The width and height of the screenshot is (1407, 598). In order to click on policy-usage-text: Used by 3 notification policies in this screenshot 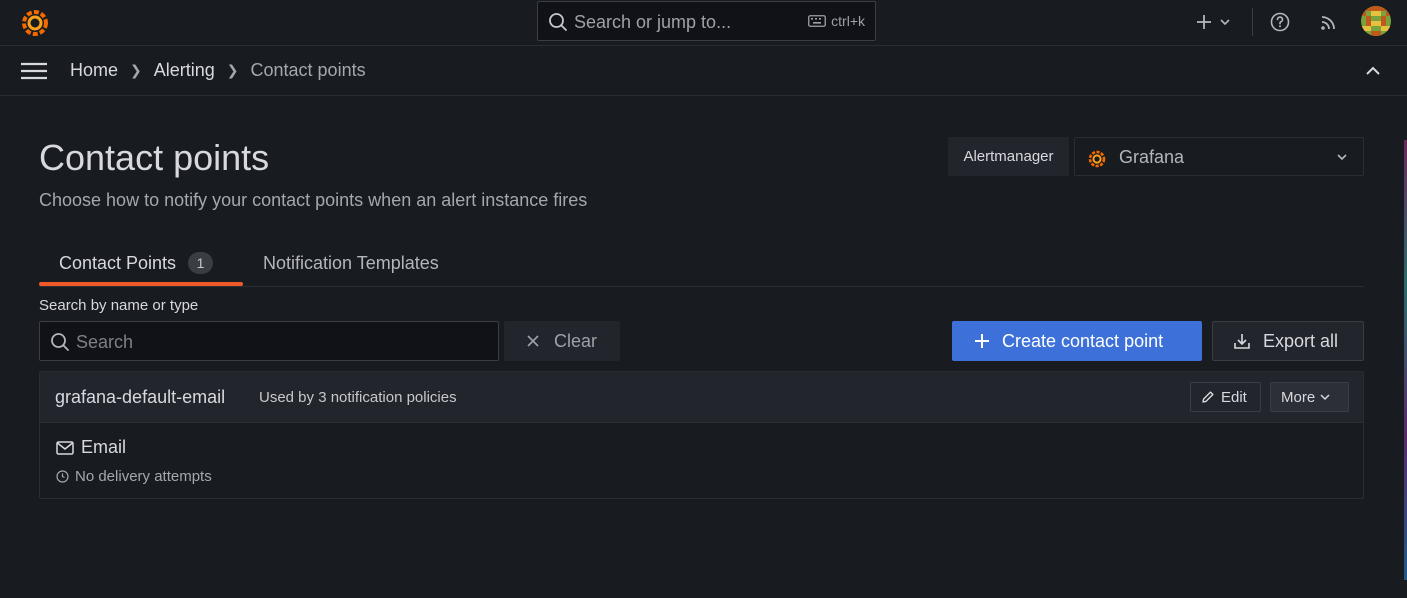, I will do `click(358, 397)`.